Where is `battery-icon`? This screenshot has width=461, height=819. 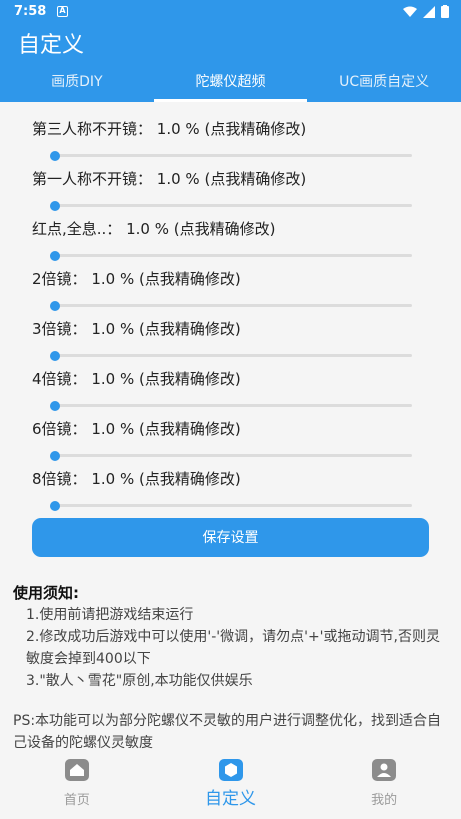
battery-icon is located at coordinates (445, 11).